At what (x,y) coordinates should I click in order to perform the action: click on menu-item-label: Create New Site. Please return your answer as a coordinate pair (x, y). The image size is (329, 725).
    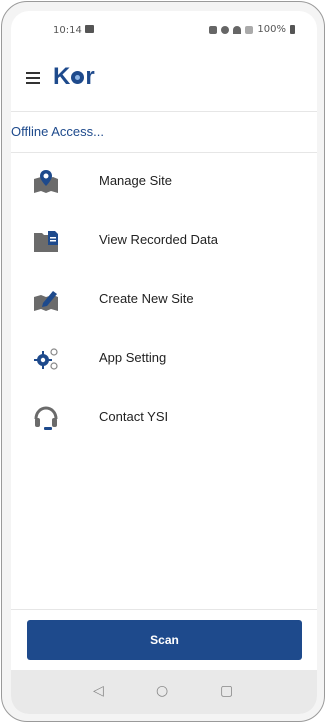
    Looking at the image, I should click on (146, 298).